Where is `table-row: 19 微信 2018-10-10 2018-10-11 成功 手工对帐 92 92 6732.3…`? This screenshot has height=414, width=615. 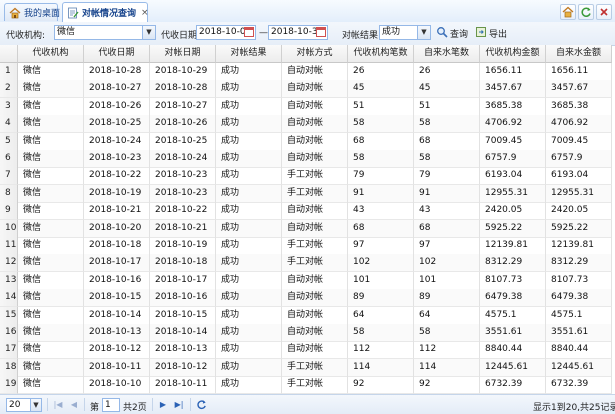
table-row: 19 微信 2018-10-10 2018-10-11 成功 手工对帐 92 92 6732.3… is located at coordinates (307, 385).